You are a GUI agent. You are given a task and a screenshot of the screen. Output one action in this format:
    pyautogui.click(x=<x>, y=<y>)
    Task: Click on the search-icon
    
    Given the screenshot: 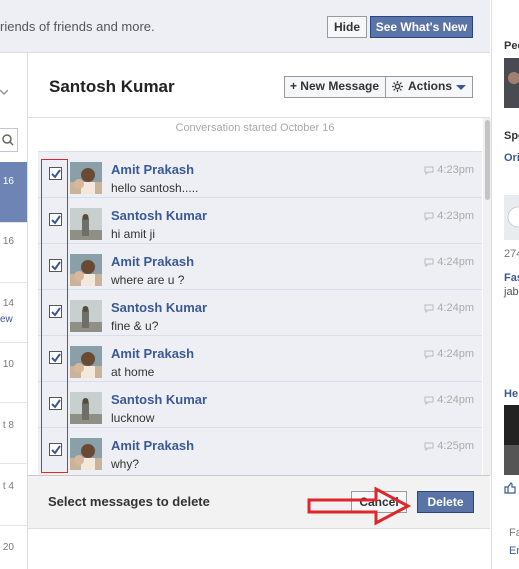 What is the action you would take?
    pyautogui.click(x=8, y=140)
    